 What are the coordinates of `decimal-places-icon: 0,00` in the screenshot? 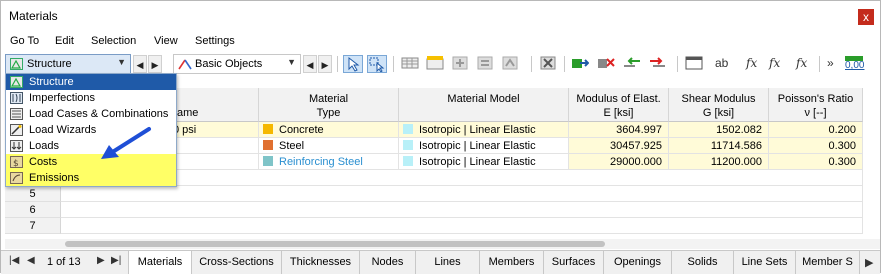 It's located at (854, 64).